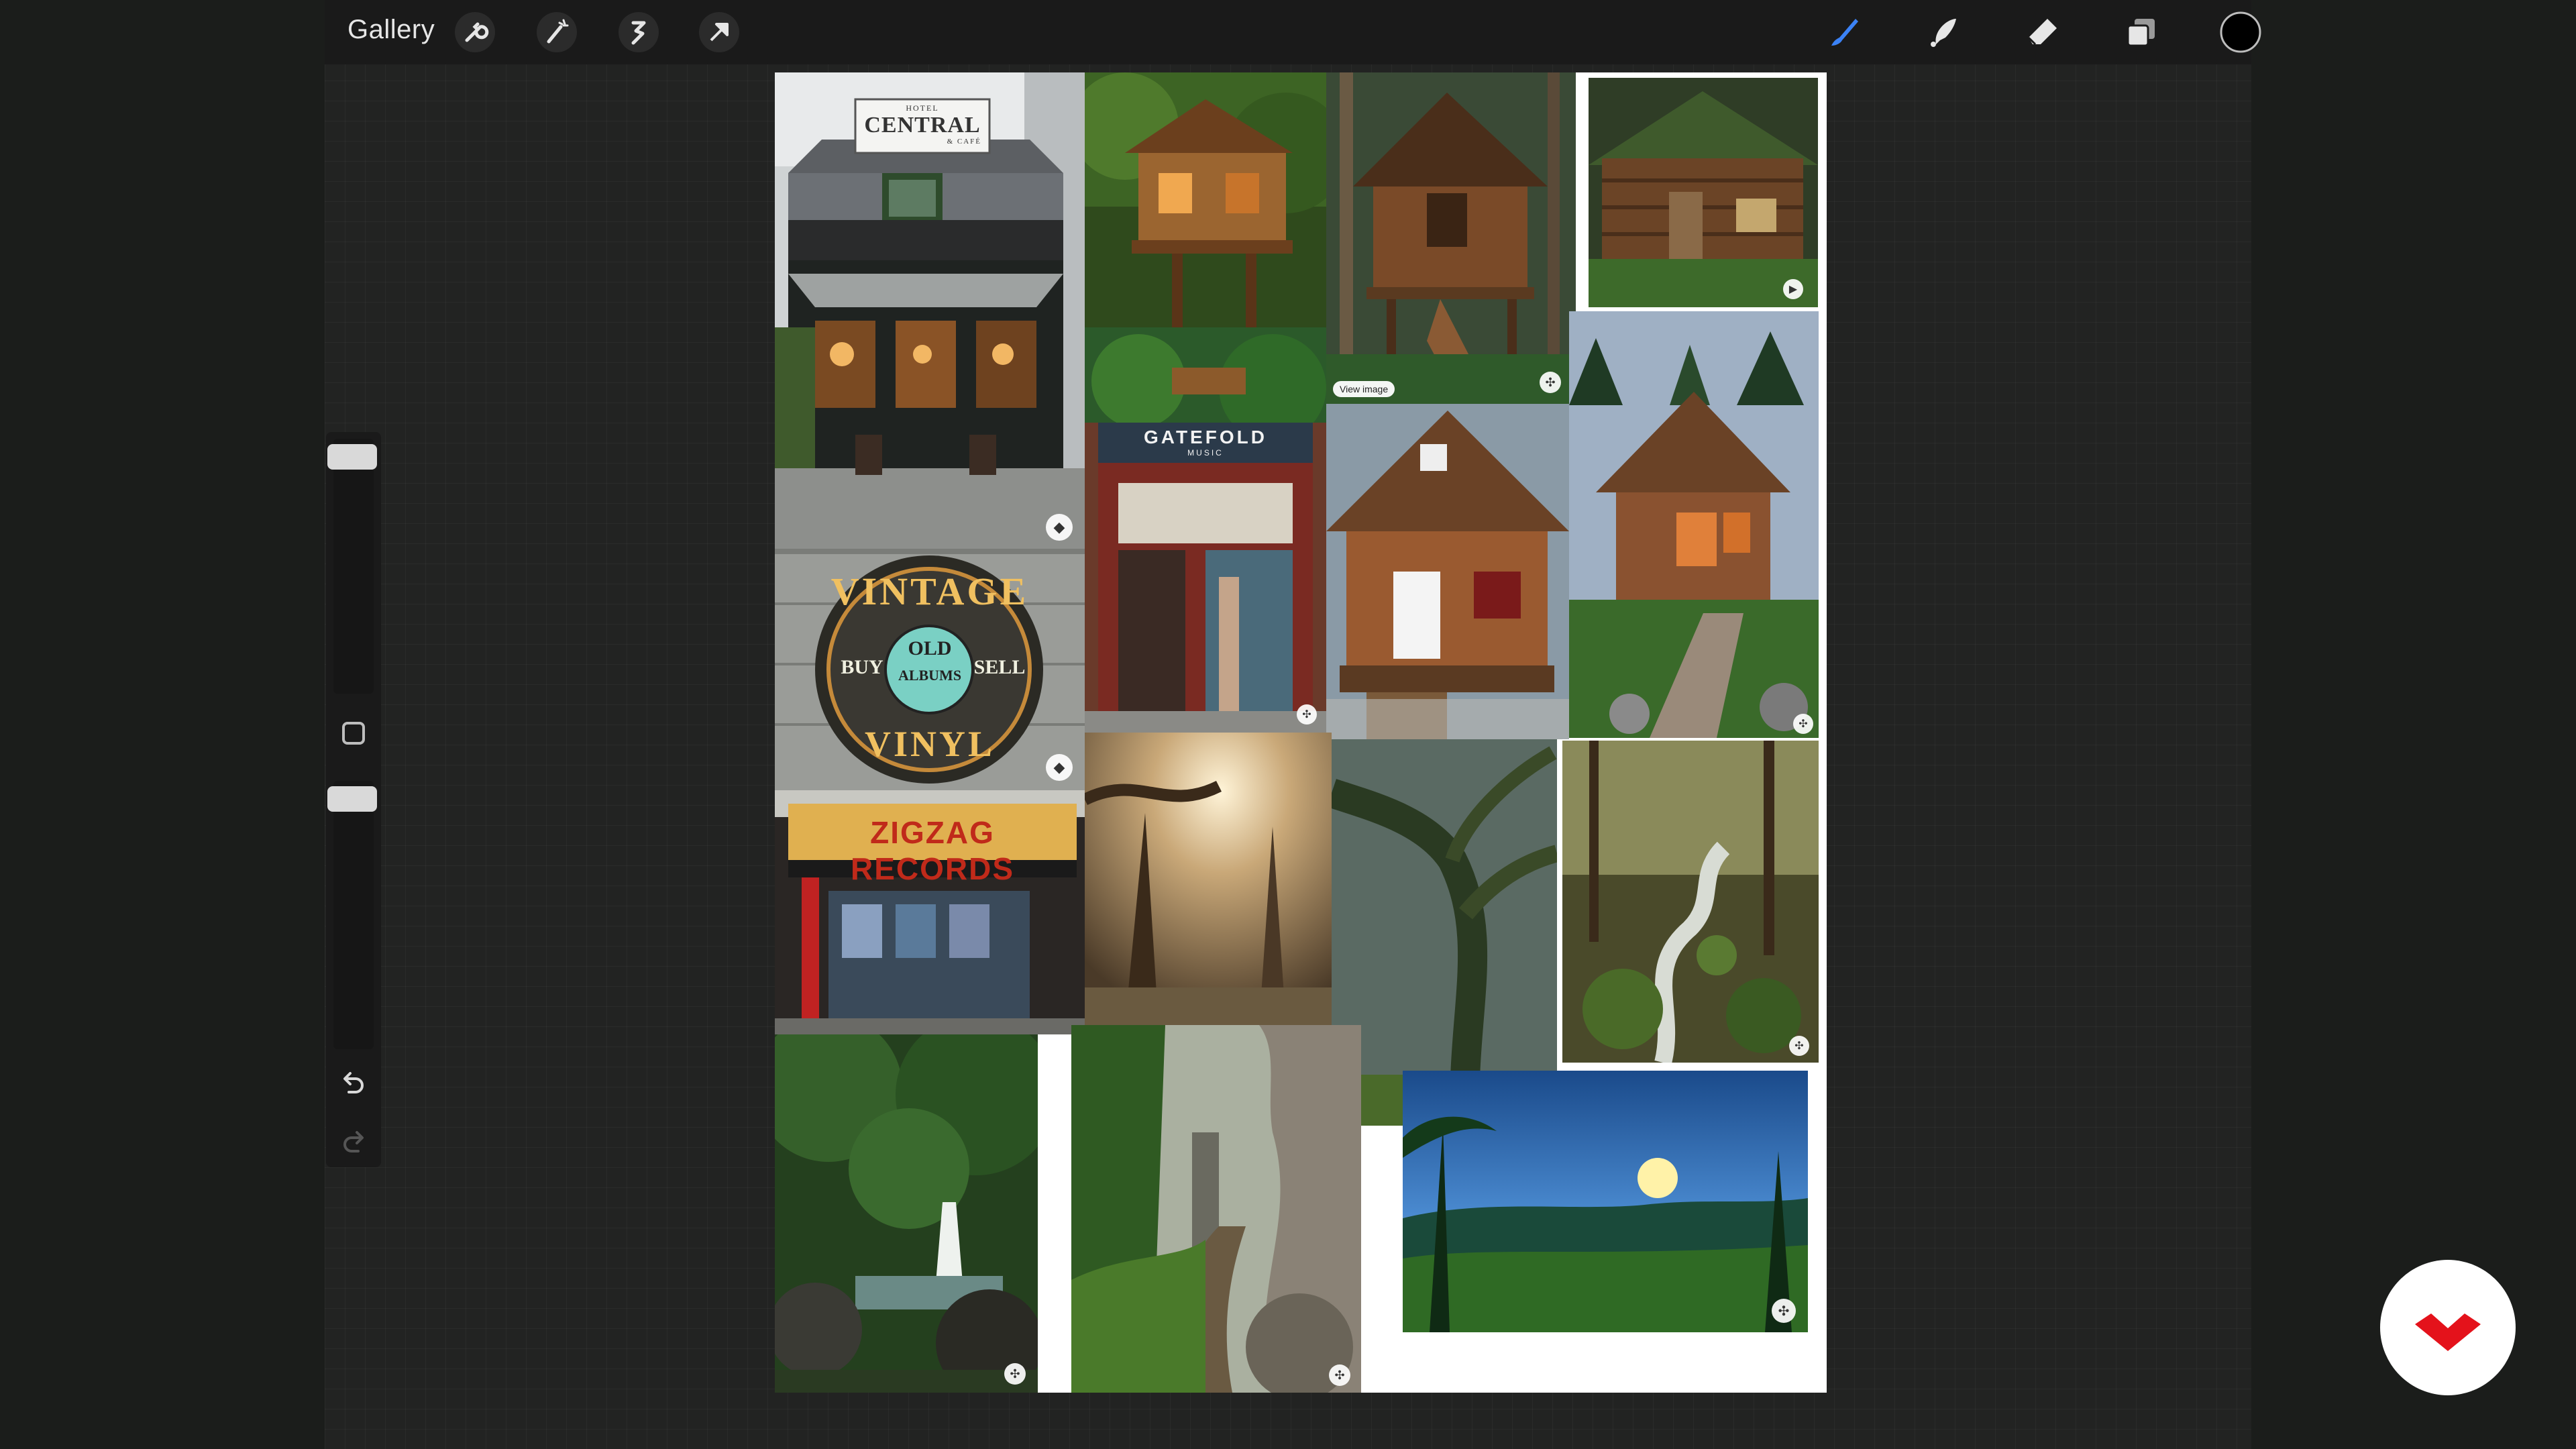 Image resolution: width=2576 pixels, height=1449 pixels. Describe the element at coordinates (556, 32) in the screenshot. I see `magic-wand-icon` at that location.